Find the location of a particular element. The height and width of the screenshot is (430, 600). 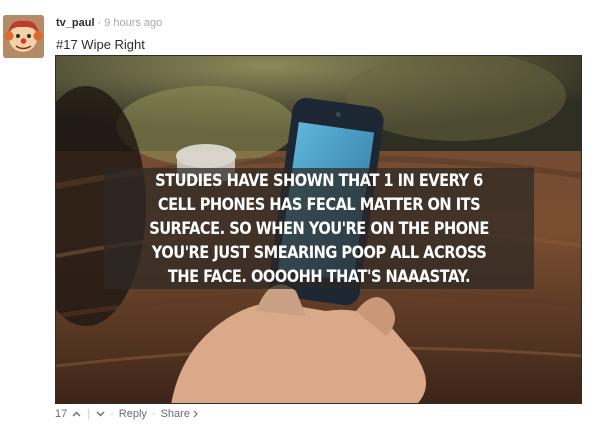

comment-text: #17 Wipe Right is located at coordinates (100, 44).